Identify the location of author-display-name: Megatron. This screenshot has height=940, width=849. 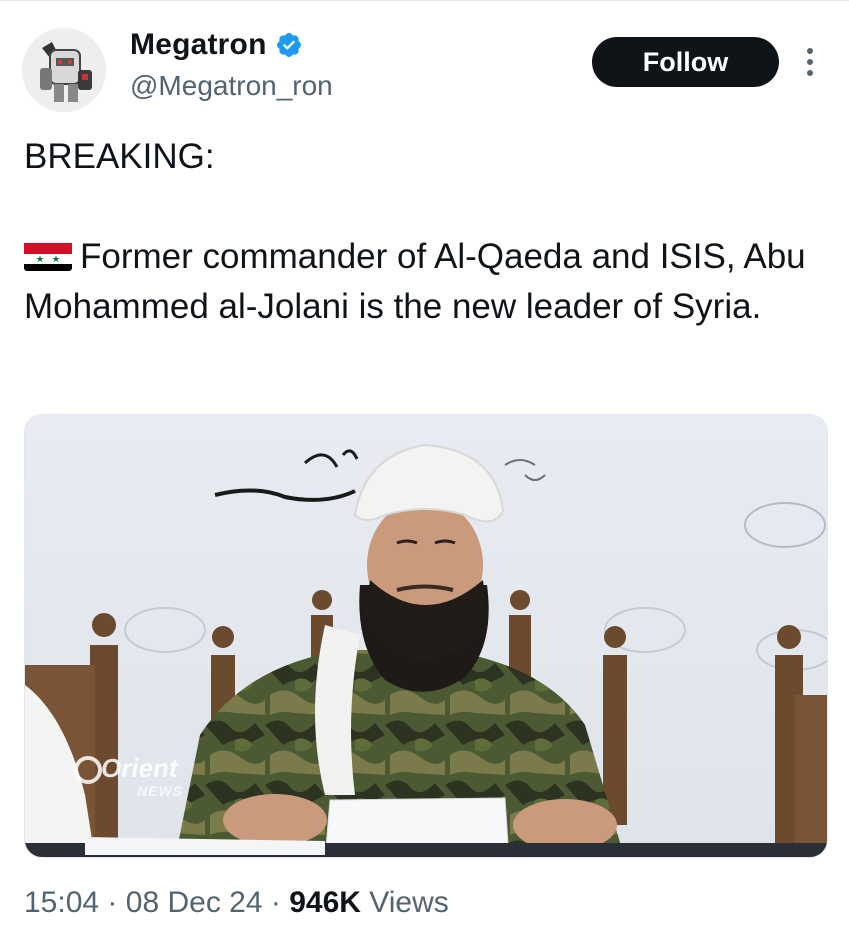
(198, 45).